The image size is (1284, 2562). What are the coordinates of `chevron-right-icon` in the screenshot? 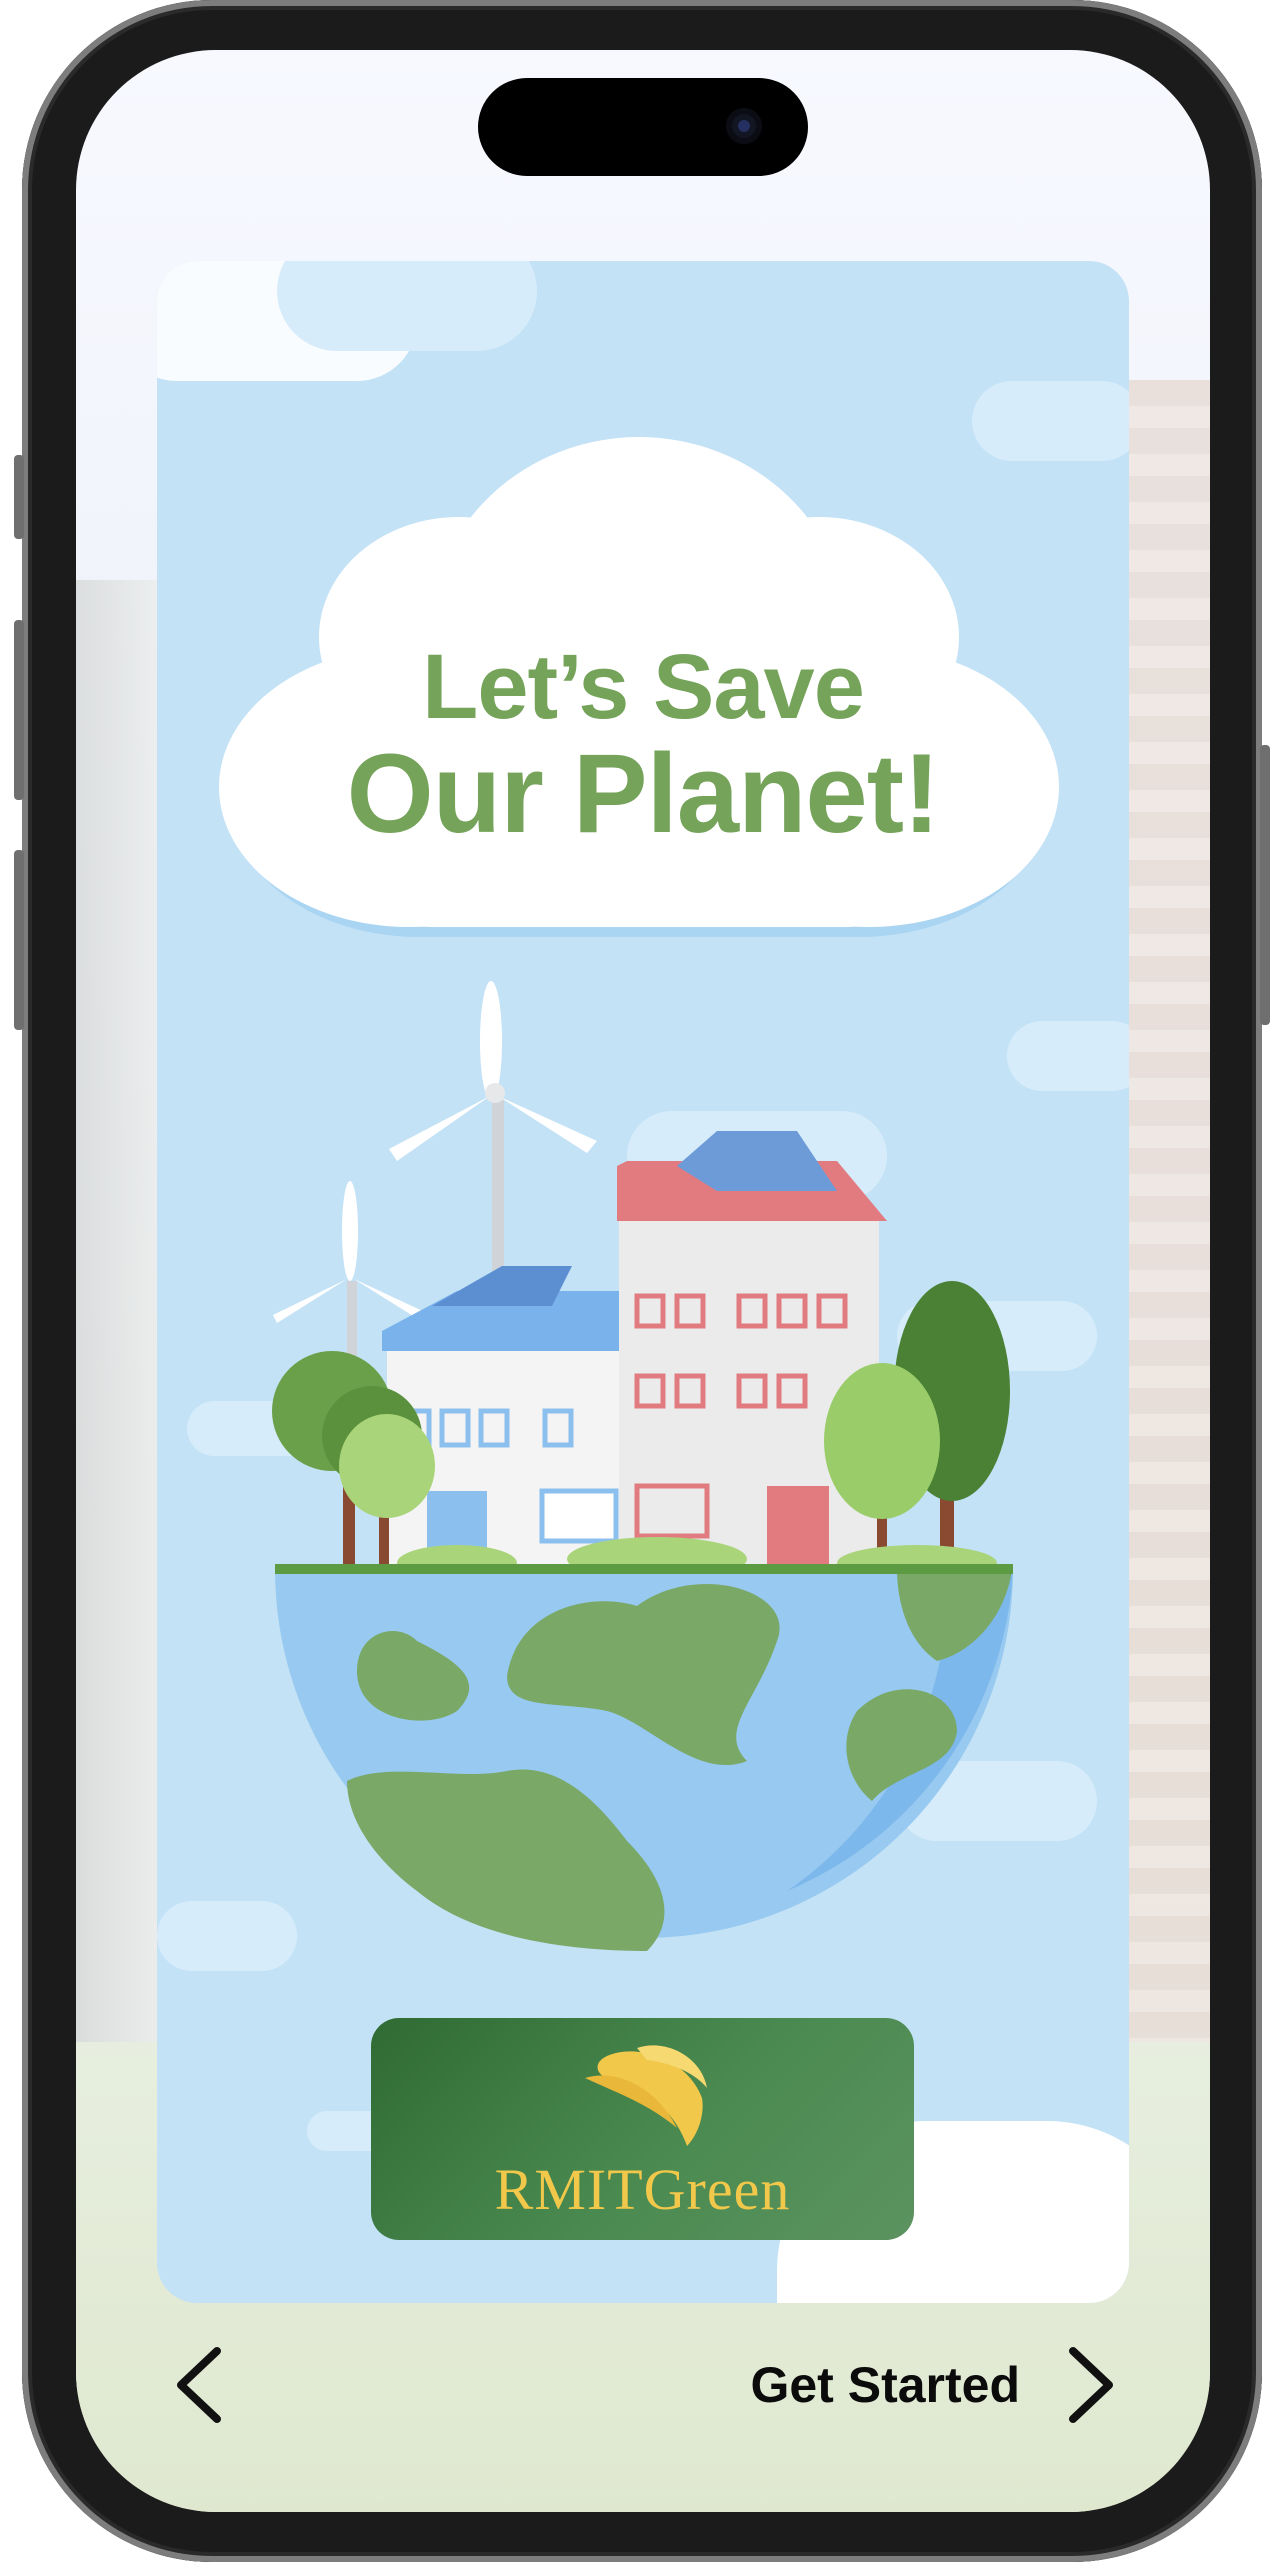 It's located at (1090, 2385).